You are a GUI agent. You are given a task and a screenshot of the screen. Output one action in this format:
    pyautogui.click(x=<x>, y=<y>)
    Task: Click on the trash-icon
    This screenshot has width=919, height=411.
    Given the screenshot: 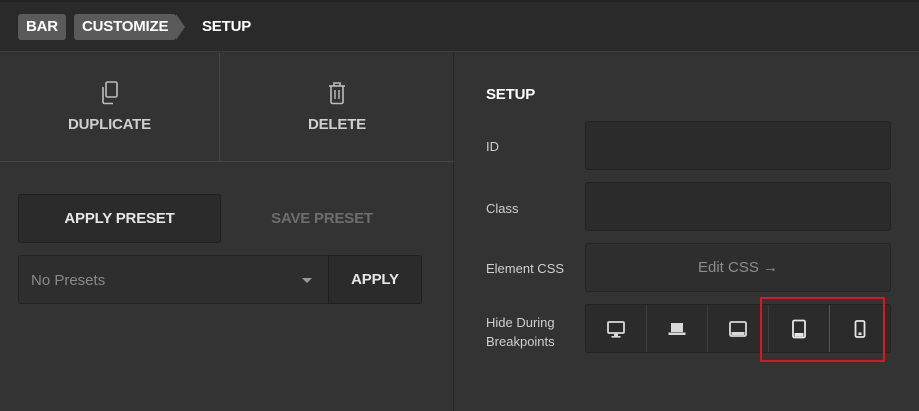 What is the action you would take?
    pyautogui.click(x=337, y=93)
    